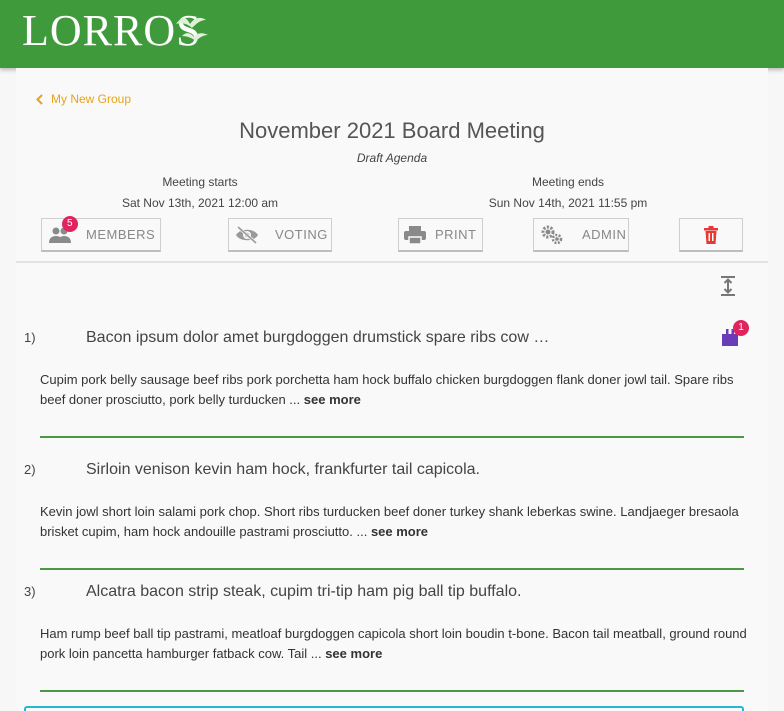 This screenshot has height=711, width=784. Describe the element at coordinates (581, 235) in the screenshot. I see `admin-button: ADMIN` at that location.